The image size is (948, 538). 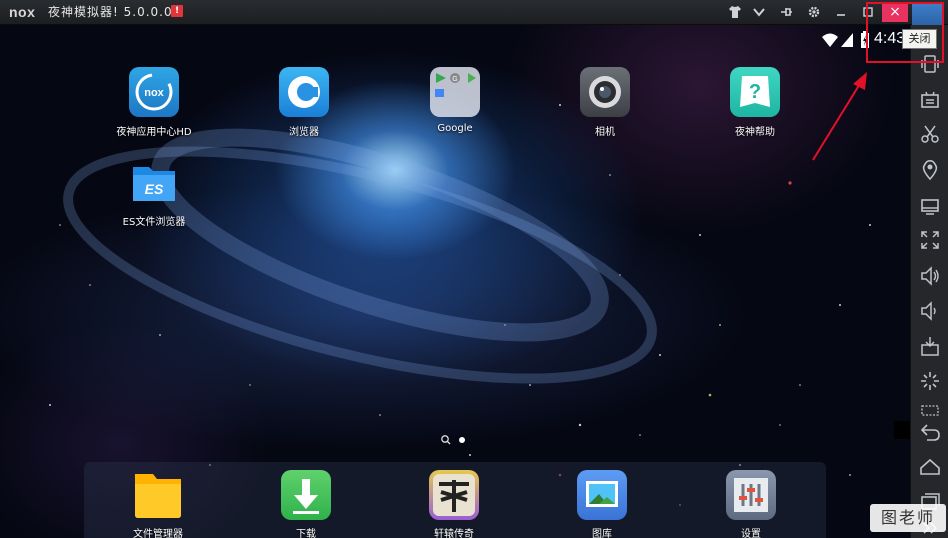 I want to click on app-label: 设置, so click(x=751, y=533).